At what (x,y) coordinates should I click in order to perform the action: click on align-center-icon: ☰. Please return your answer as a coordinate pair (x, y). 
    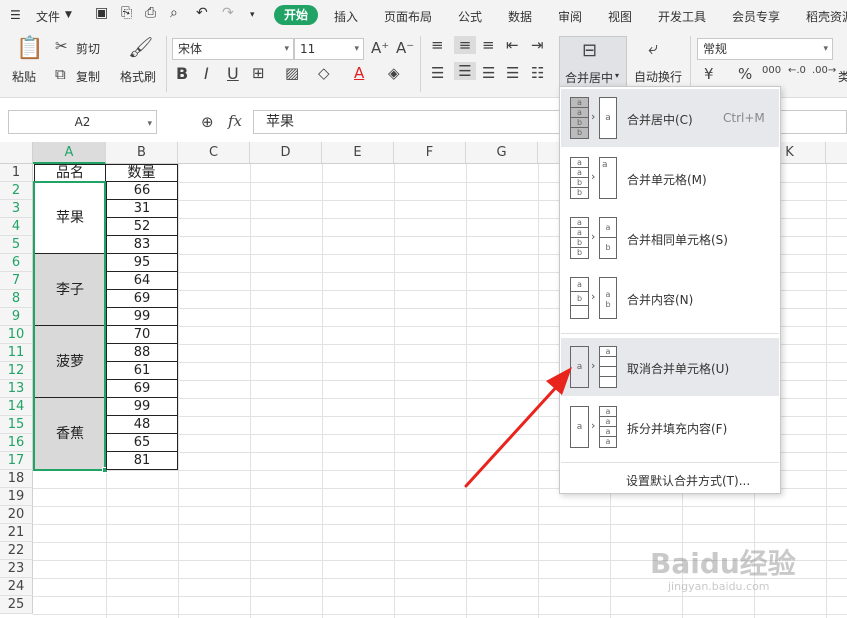
    Looking at the image, I should click on (465, 71).